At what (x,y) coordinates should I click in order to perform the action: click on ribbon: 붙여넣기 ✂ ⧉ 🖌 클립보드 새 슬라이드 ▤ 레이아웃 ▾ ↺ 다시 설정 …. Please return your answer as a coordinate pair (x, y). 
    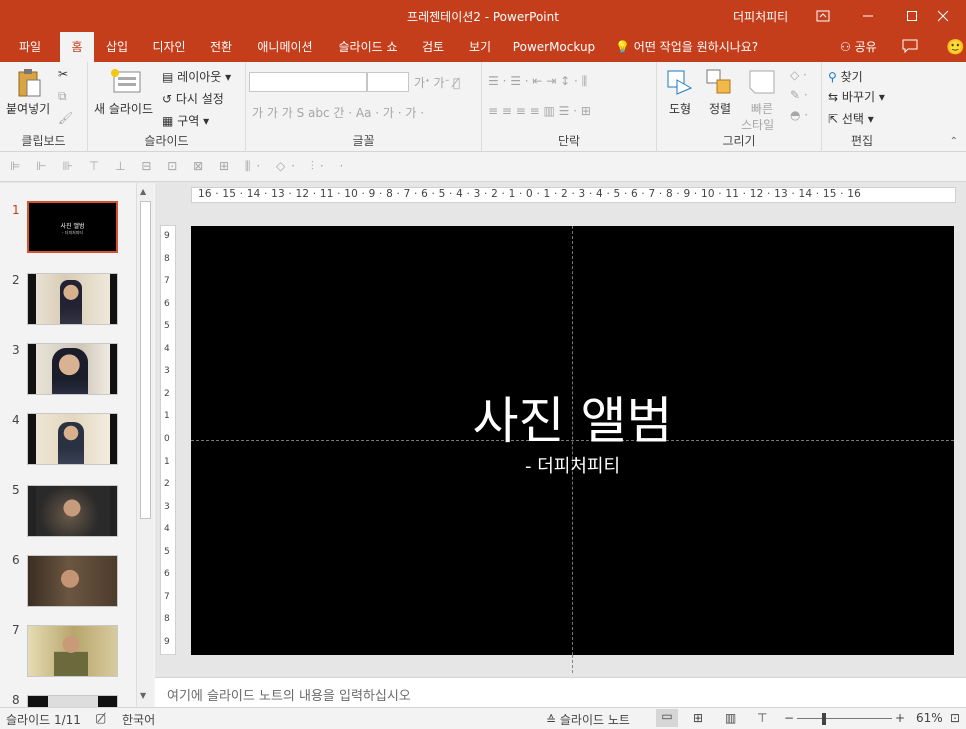
    Looking at the image, I should click on (483, 107).